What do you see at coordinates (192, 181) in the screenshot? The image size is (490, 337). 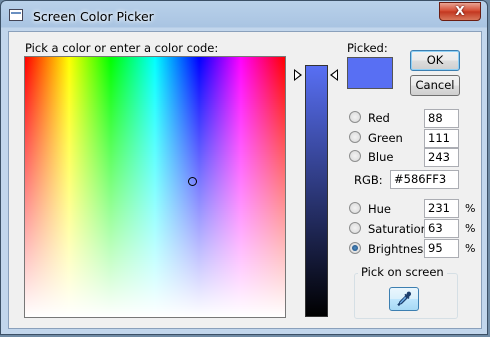 I see `color-field-cursor` at bounding box center [192, 181].